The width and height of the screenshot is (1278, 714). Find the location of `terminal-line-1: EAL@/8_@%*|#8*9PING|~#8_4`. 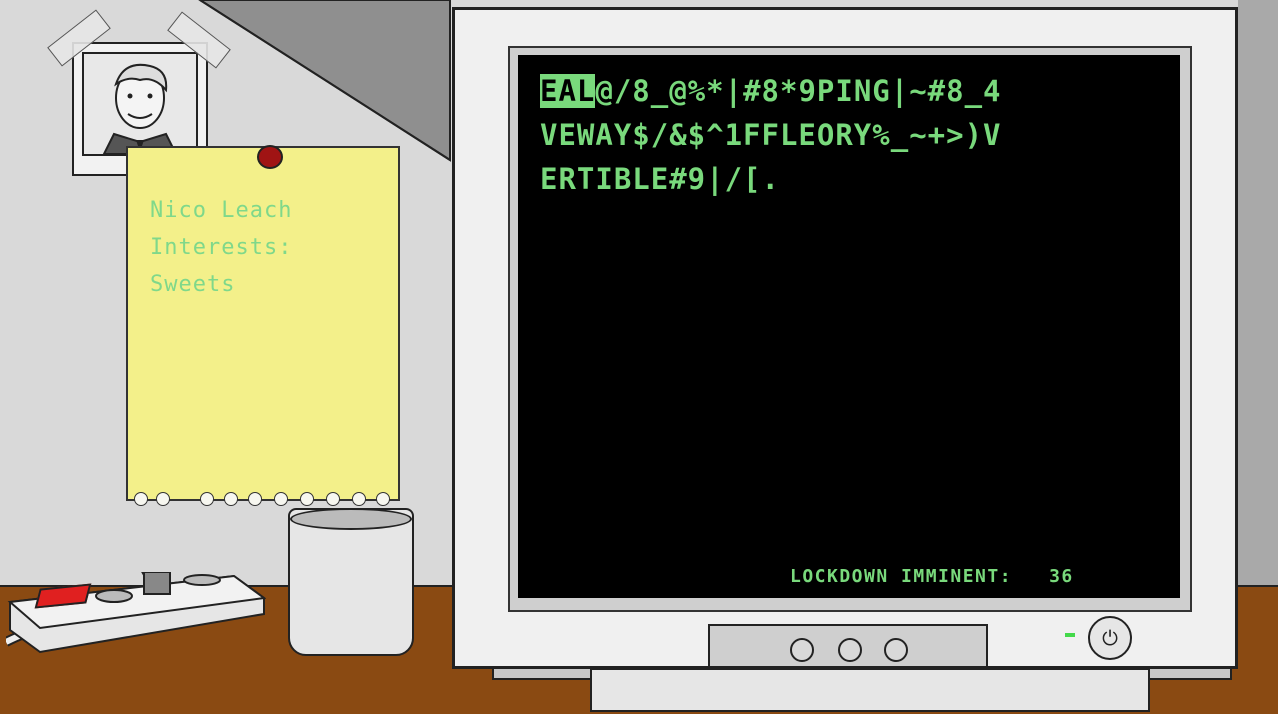

terminal-line-1: EAL@/8_@%*|#8*9PING|~#8_4 is located at coordinates (771, 91).